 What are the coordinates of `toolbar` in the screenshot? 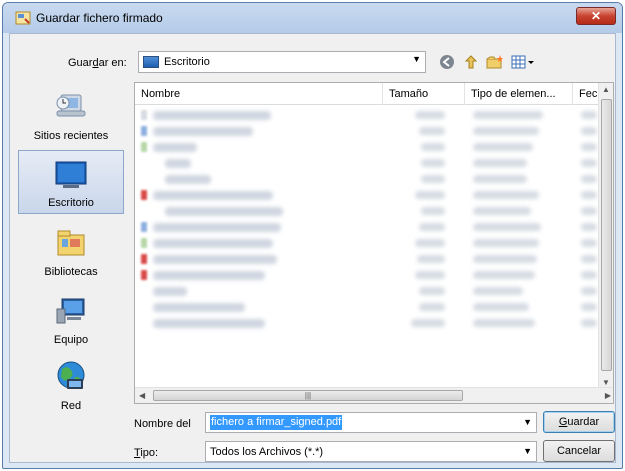 It's located at (487, 62).